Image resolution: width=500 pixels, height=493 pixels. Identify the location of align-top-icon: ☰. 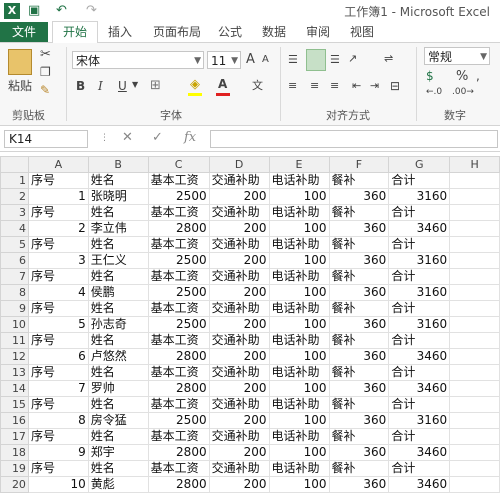
(293, 59).